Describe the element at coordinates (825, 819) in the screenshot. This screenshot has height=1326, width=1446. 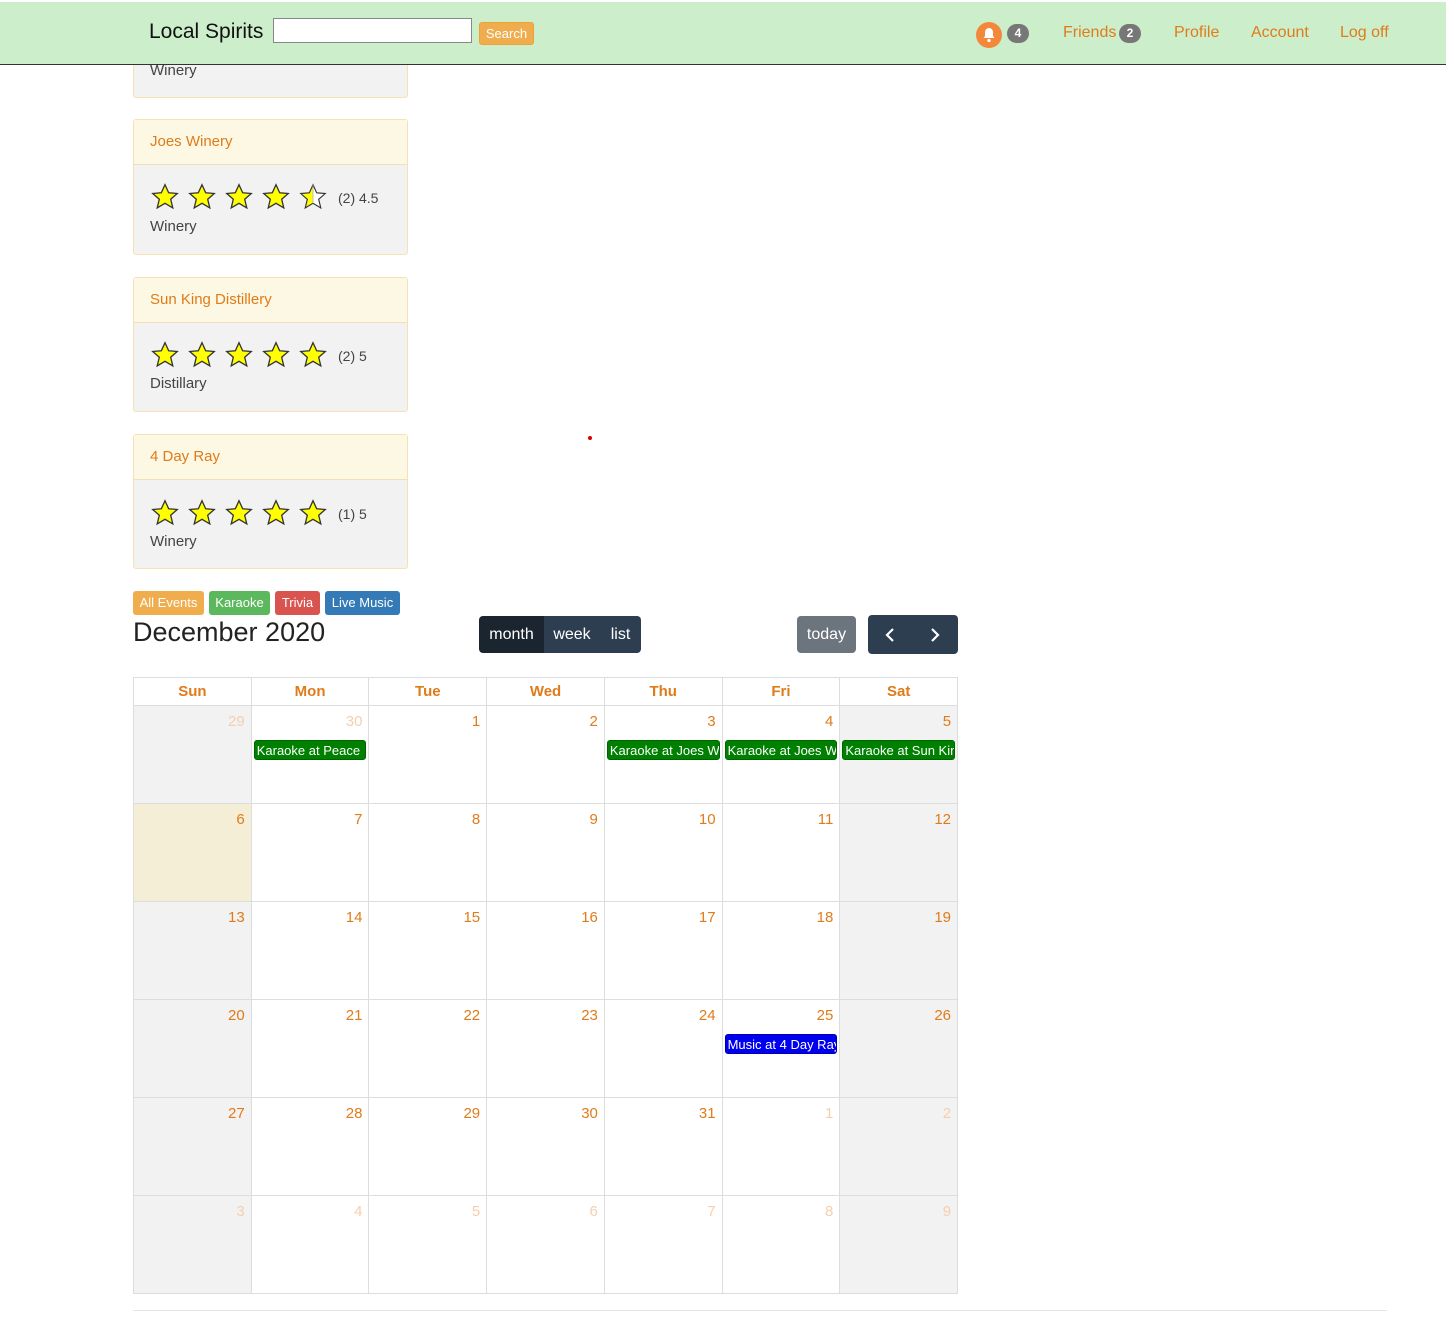
I see `day-number: 11` at that location.